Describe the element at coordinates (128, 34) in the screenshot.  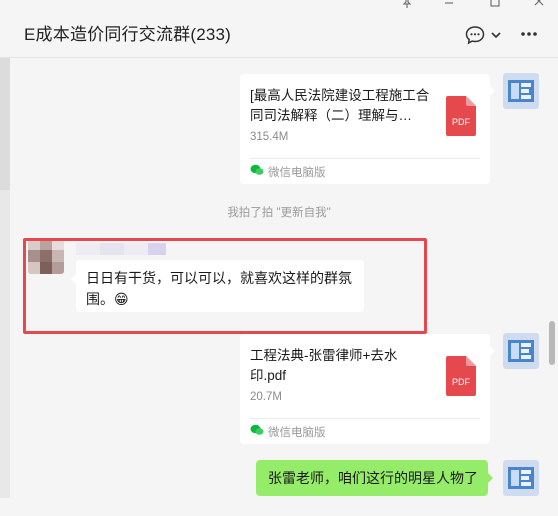
I see `chat-title: E成本造价同行交流群(233)` at that location.